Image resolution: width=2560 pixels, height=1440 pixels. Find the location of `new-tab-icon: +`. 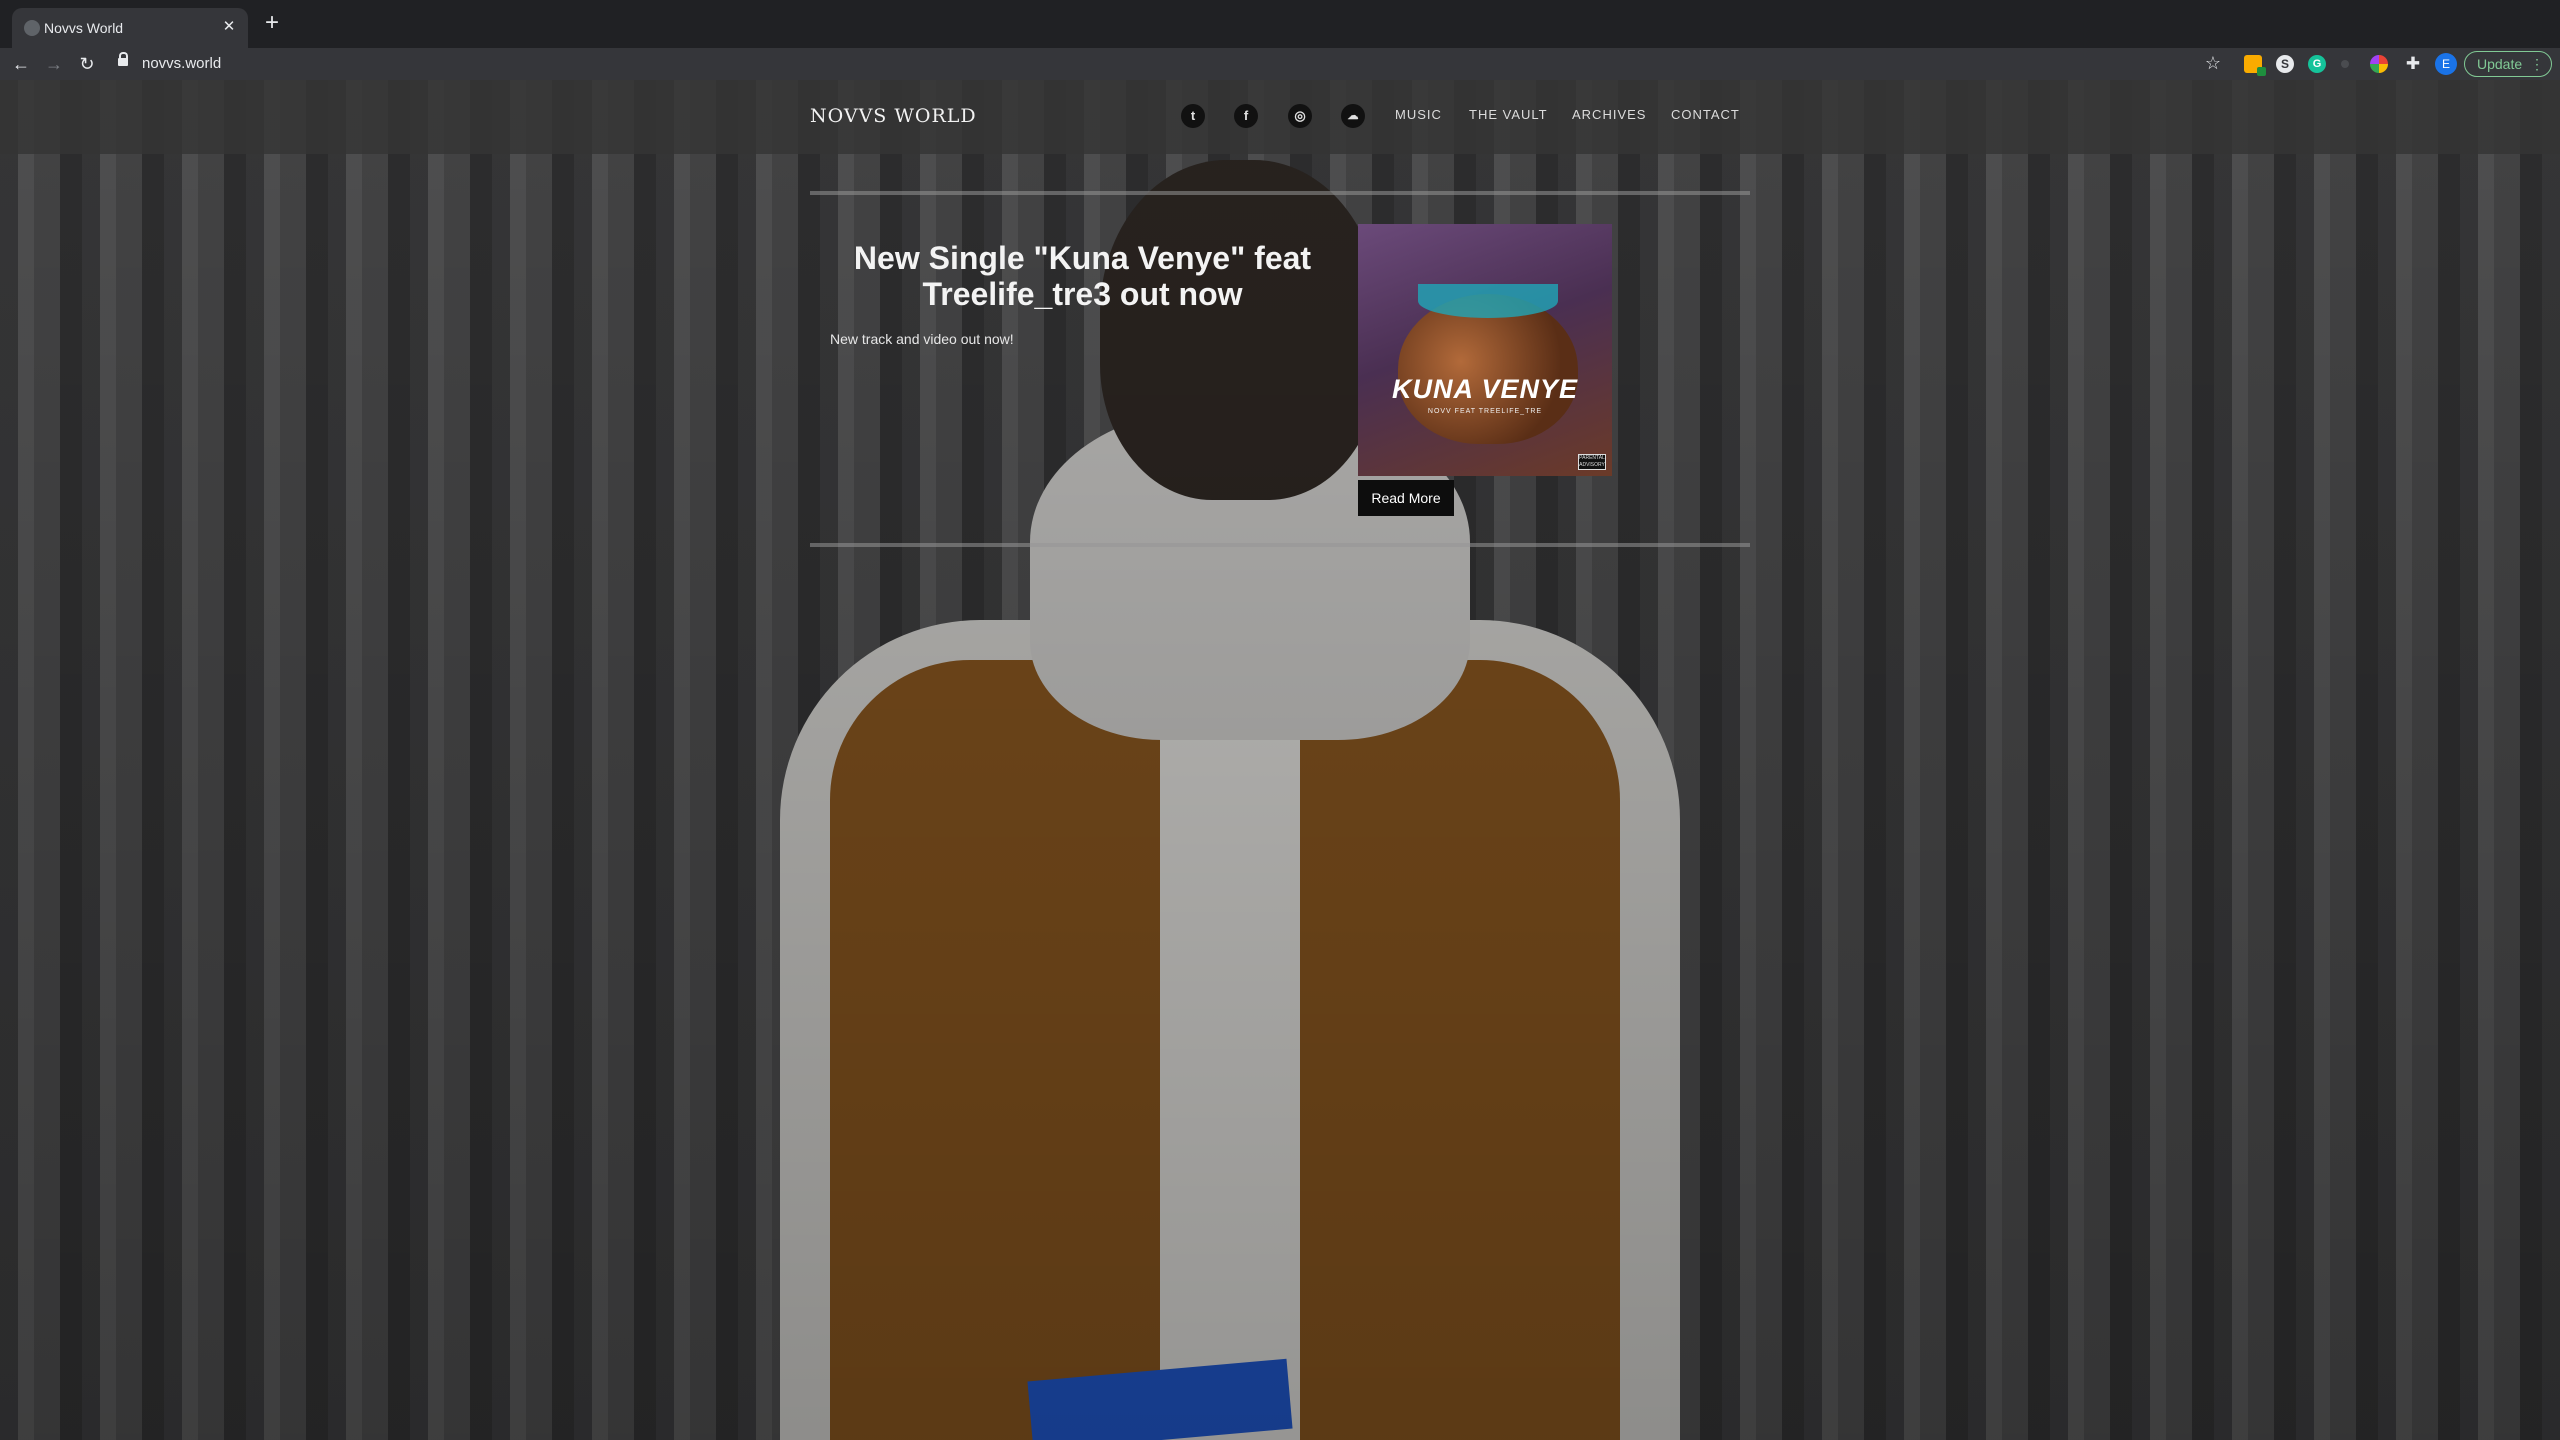

new-tab-icon: + is located at coordinates (272, 23).